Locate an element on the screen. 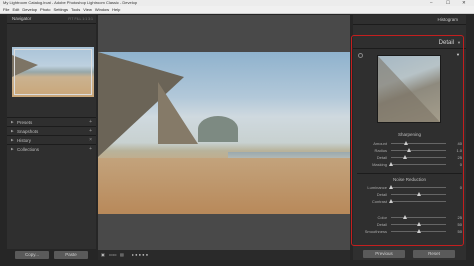  panel-buttons: Previous Reset is located at coordinates (409, 254).